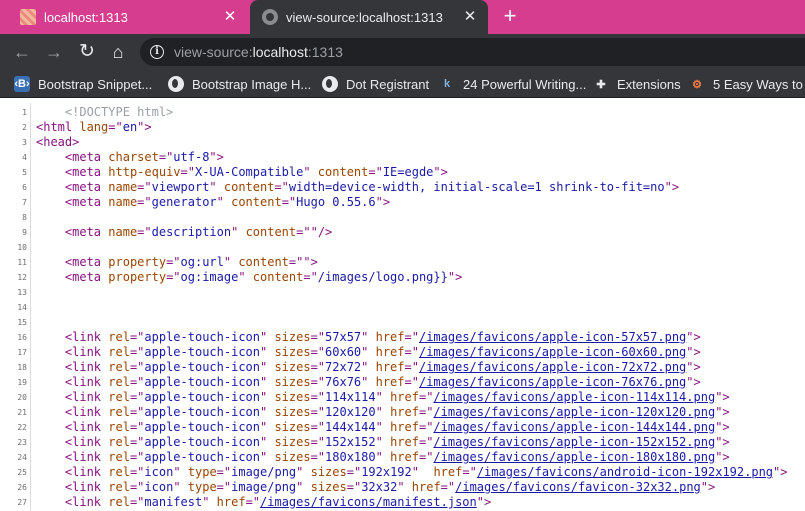 The width and height of the screenshot is (805, 511). I want to click on tab-view-source: view-source:localhost:1313 ✕, so click(369, 17).